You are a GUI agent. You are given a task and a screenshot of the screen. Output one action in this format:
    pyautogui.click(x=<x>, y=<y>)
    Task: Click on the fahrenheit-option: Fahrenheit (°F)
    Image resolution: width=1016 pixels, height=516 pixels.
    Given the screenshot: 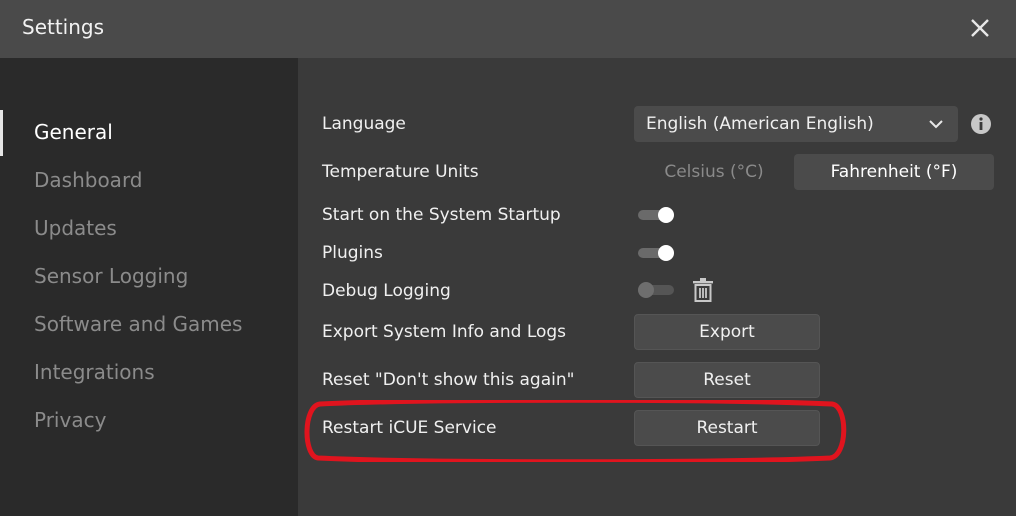 What is the action you would take?
    pyautogui.click(x=894, y=172)
    